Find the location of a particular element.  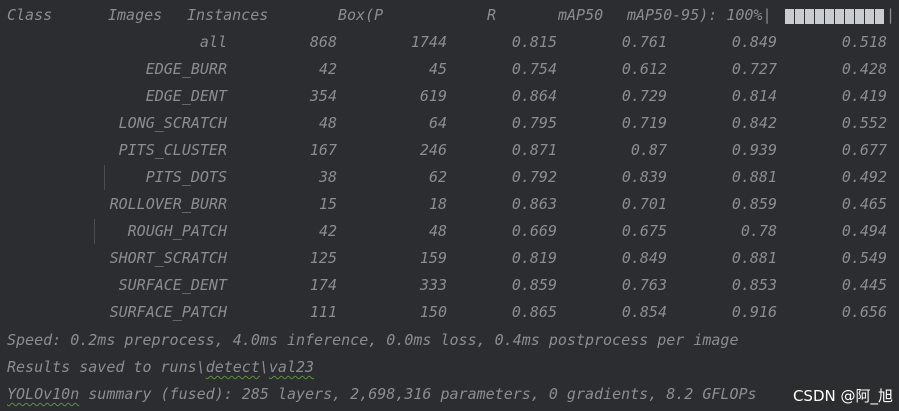

cell-recall: 0.87 is located at coordinates (648, 150).